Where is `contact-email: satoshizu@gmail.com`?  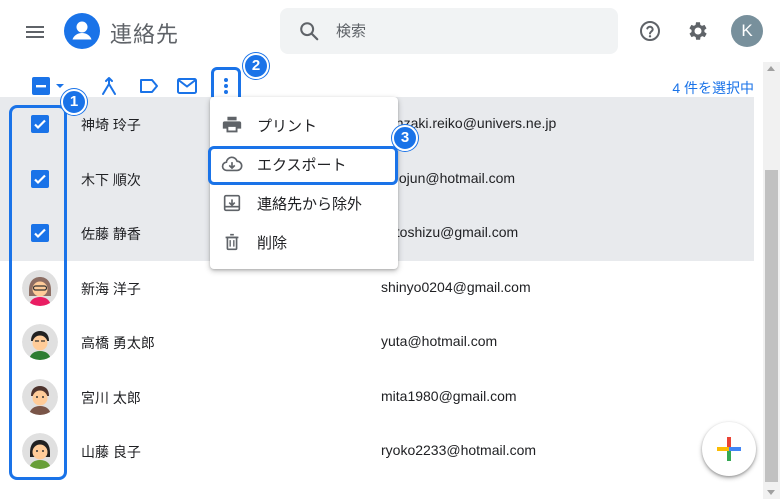
contact-email: satoshizu@gmail.com is located at coordinates (450, 232).